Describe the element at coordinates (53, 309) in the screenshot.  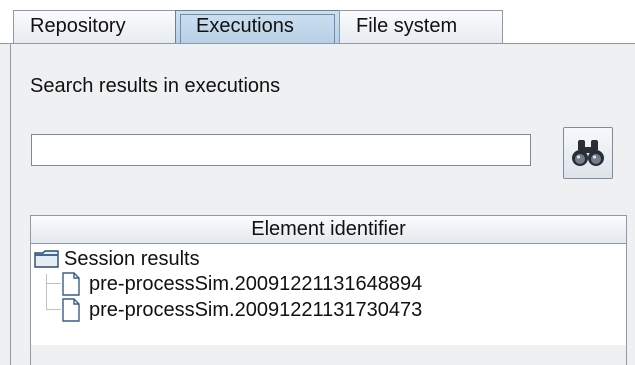
I see `tree-connector-h2` at that location.